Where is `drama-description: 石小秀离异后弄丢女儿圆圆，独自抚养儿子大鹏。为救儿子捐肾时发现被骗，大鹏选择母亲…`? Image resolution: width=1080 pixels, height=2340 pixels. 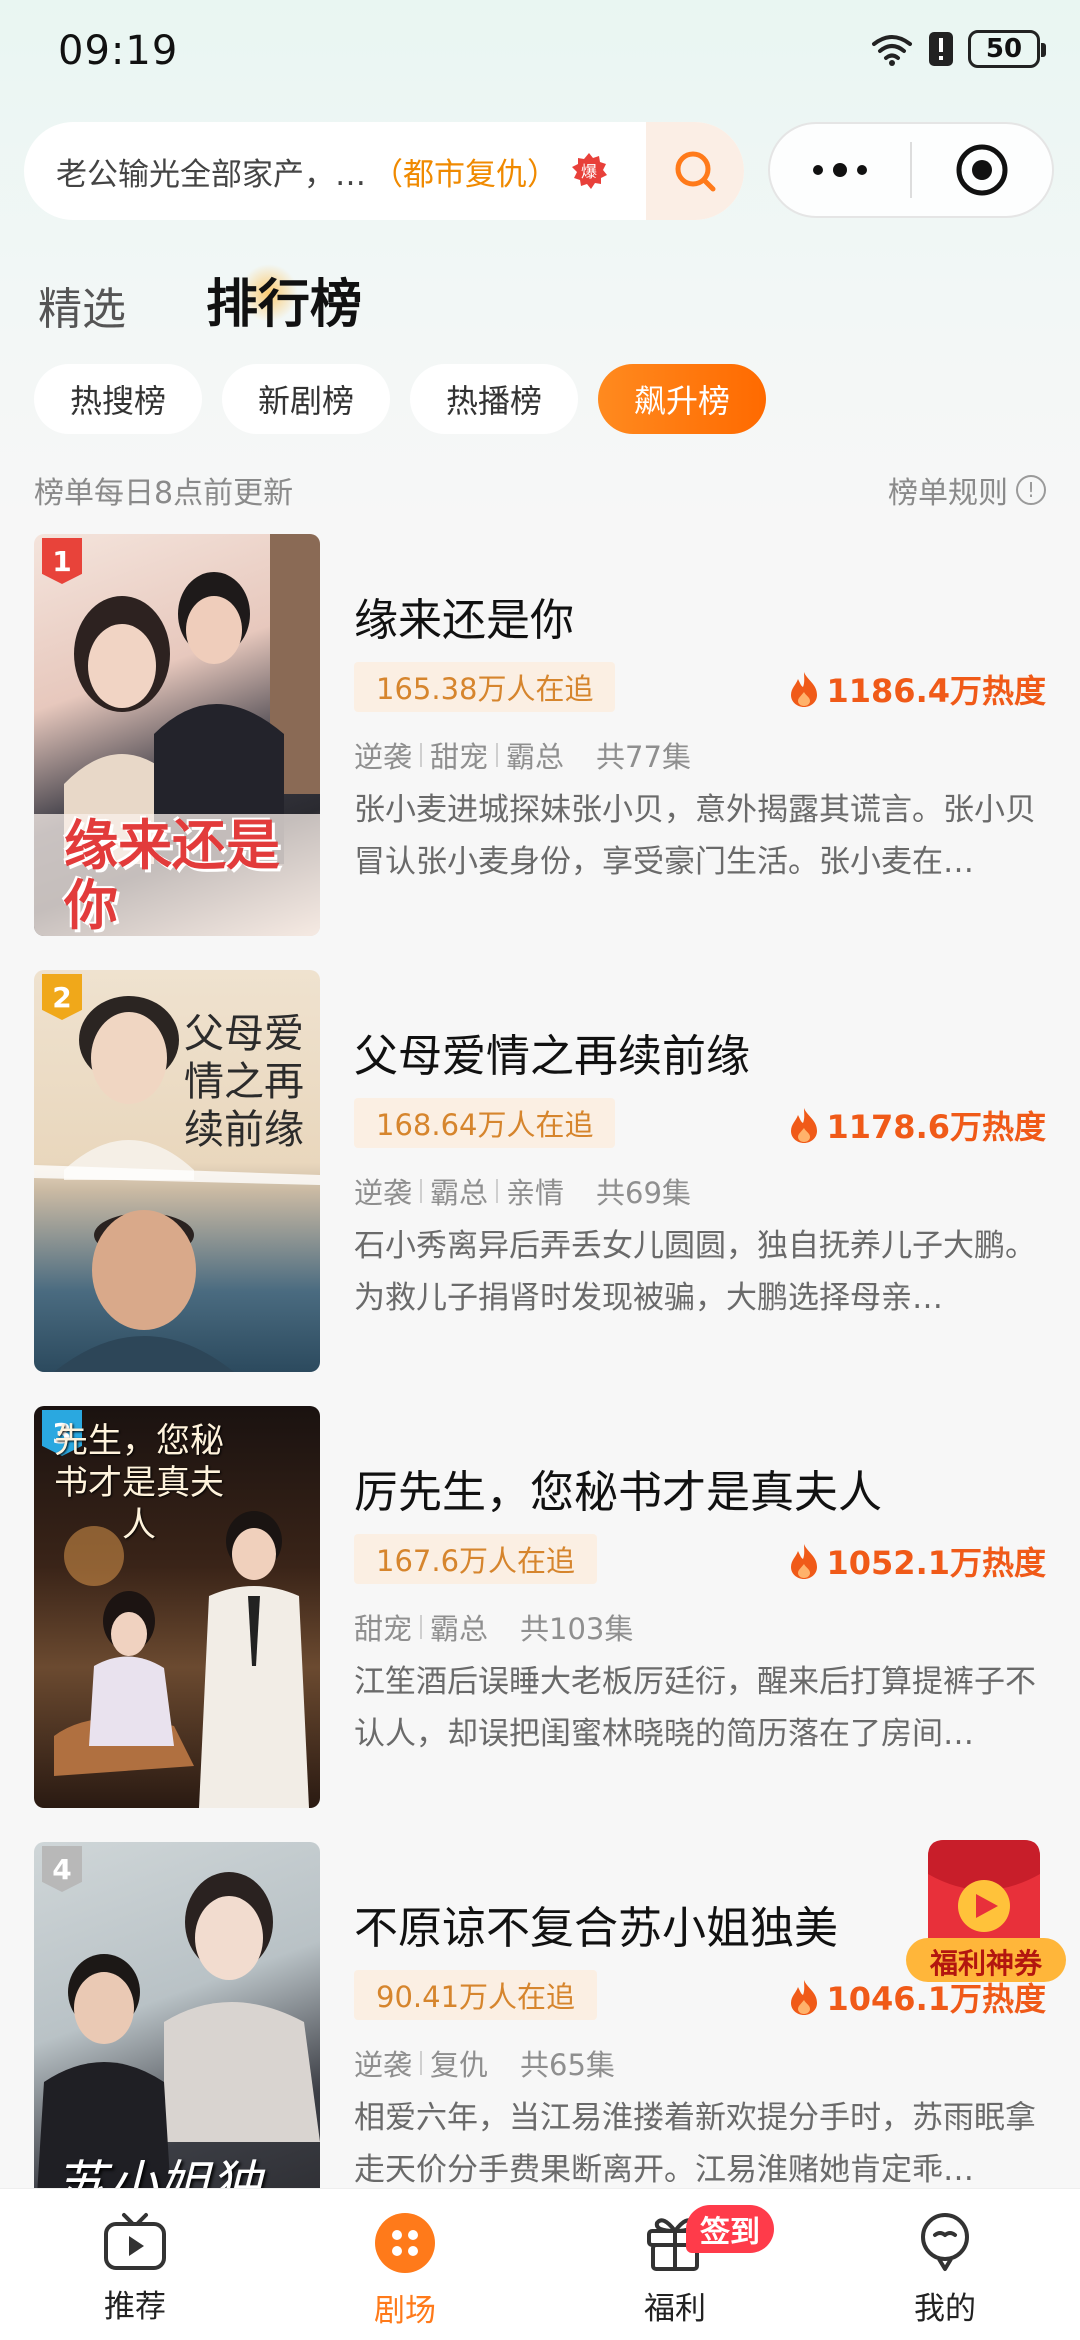
drama-description: 石小秀离异后弄丢女儿圆圆，独自抚养儿子大鹏。为救儿子捐肾时发现被骗，大鹏选择母亲… is located at coordinates (695, 1272).